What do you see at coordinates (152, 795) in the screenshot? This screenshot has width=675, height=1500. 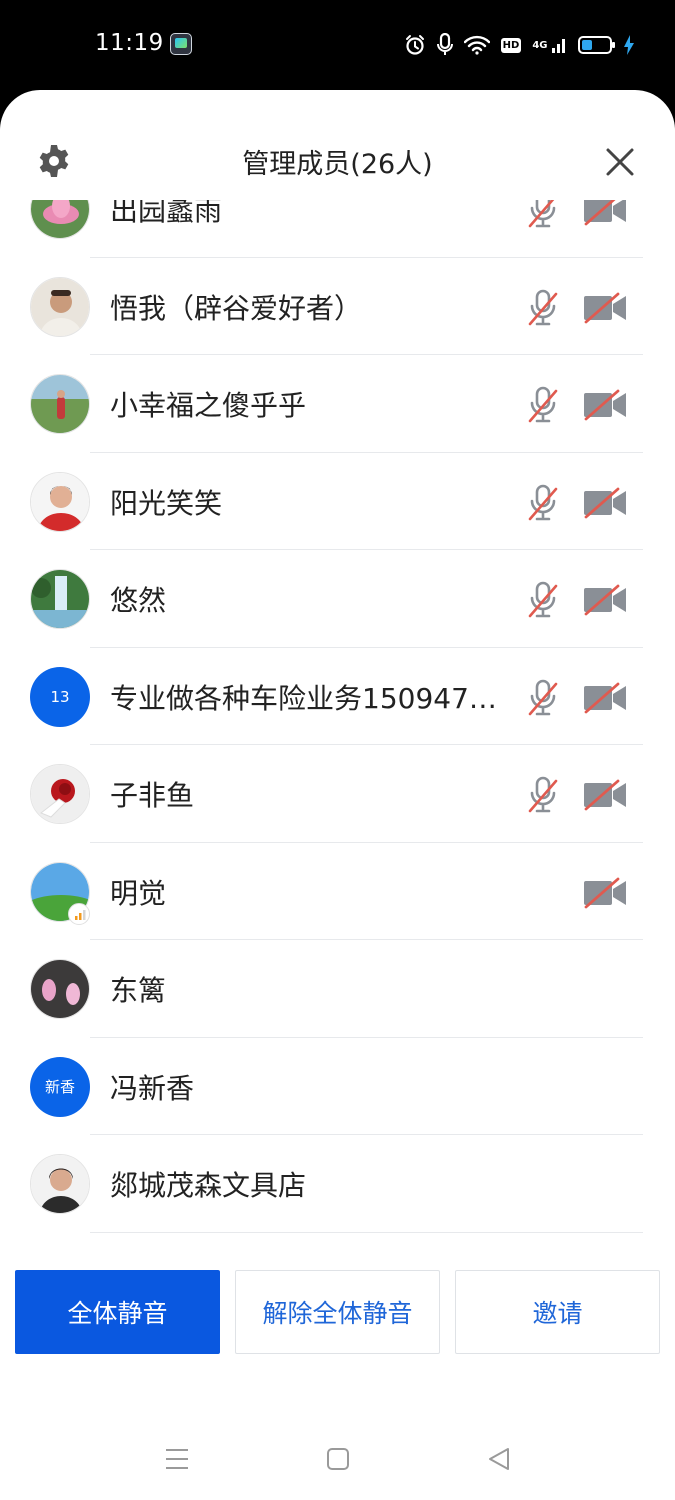 I see `member-name: 子非鱼` at bounding box center [152, 795].